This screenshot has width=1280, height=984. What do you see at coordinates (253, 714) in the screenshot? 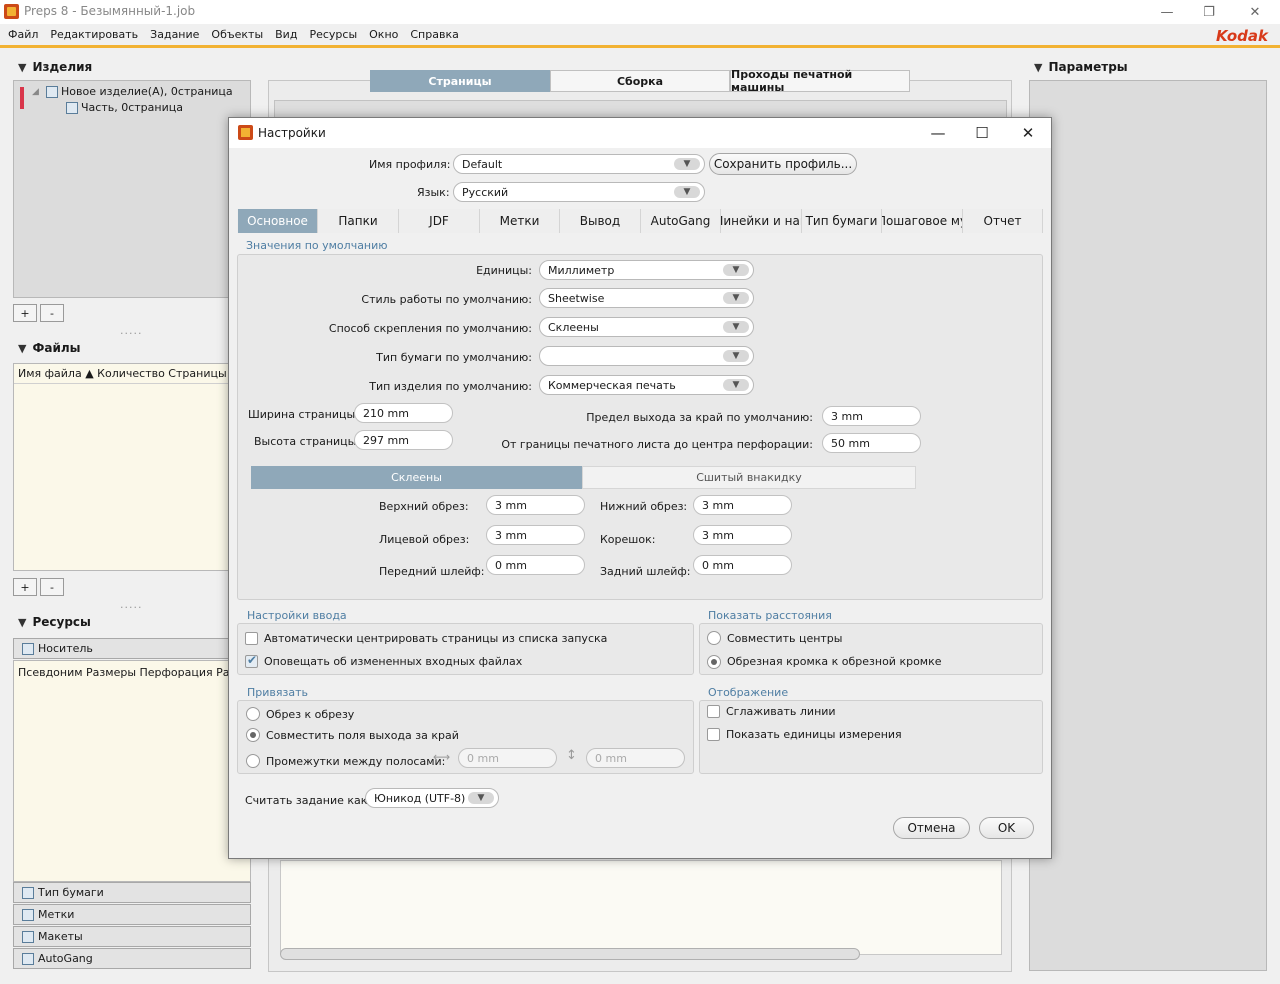
I see `snap-to-trim-radio` at bounding box center [253, 714].